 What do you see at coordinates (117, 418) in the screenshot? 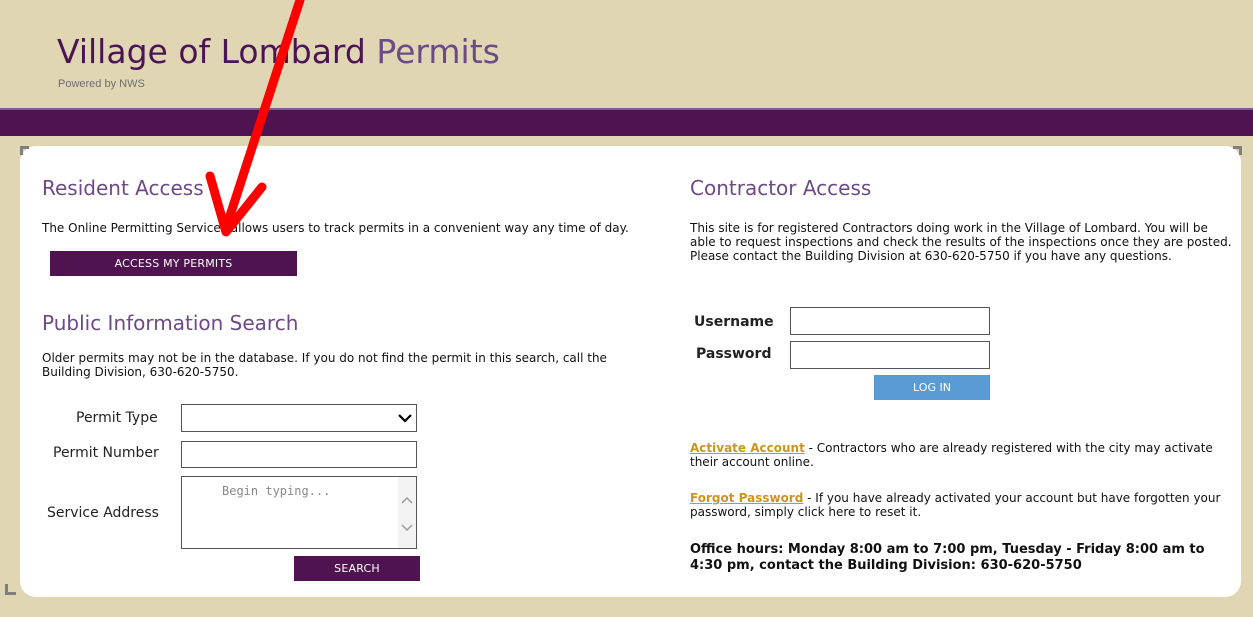
I see `permit-type-label: Permit Type` at bounding box center [117, 418].